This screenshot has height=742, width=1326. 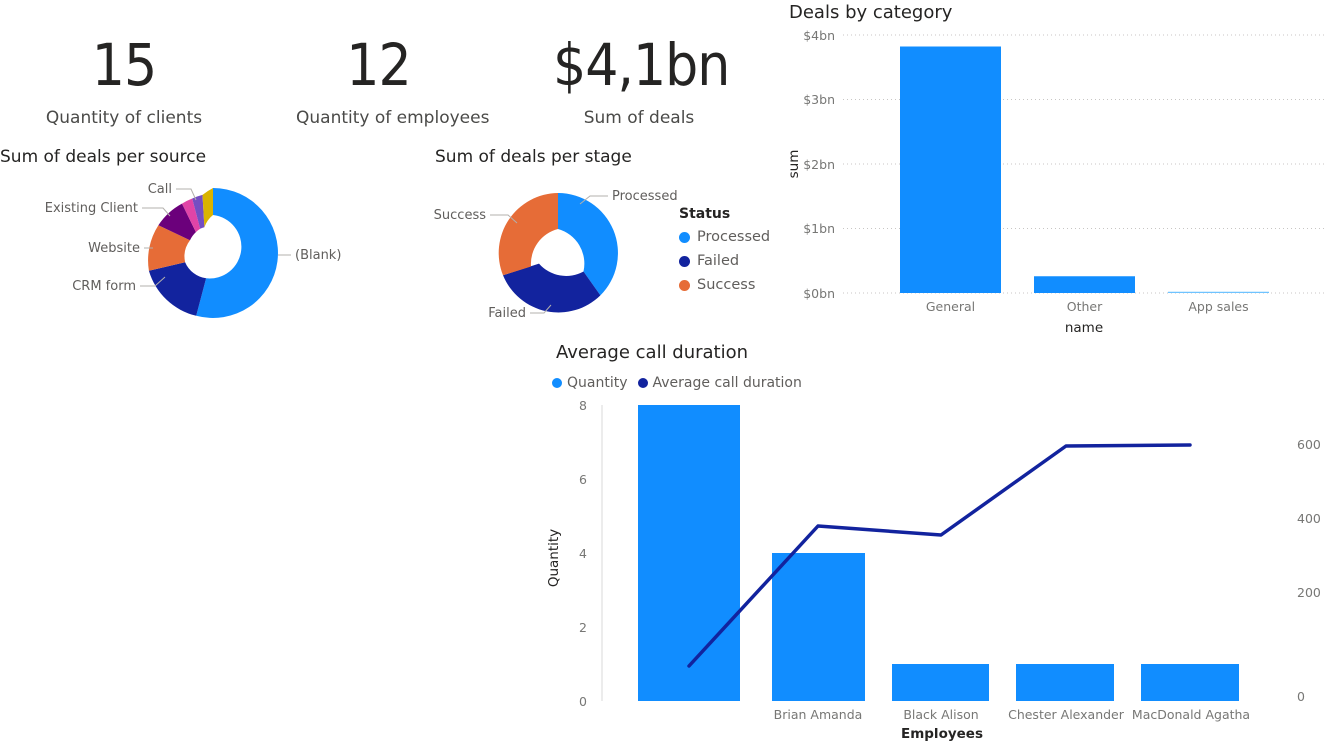 I want to click on y-axis-ticks: $4bn $3bn $2bn $1bn $0bn, so click(x=819, y=164).